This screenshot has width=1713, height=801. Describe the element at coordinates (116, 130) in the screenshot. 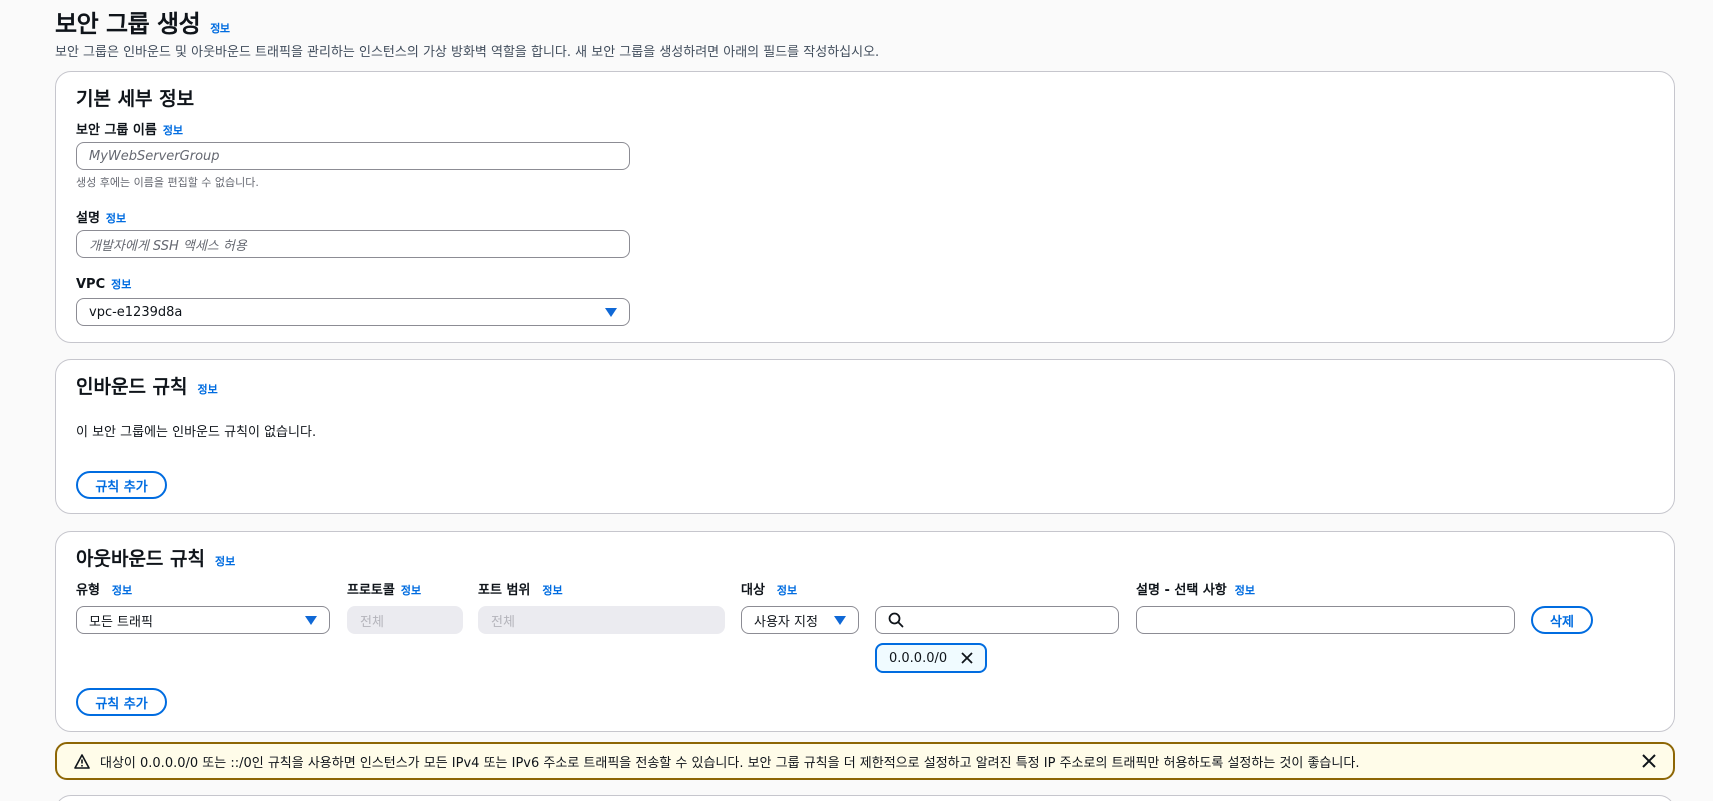

I see `name-label-text: 보안 그룹 이름` at that location.